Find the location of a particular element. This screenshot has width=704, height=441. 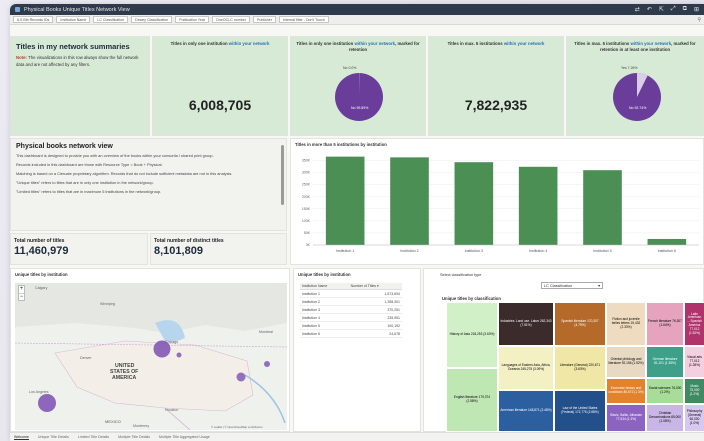

treemap-tile: Slavic, Baltic, Albanian 77,634 (1.3%) is located at coordinates (626, 418).